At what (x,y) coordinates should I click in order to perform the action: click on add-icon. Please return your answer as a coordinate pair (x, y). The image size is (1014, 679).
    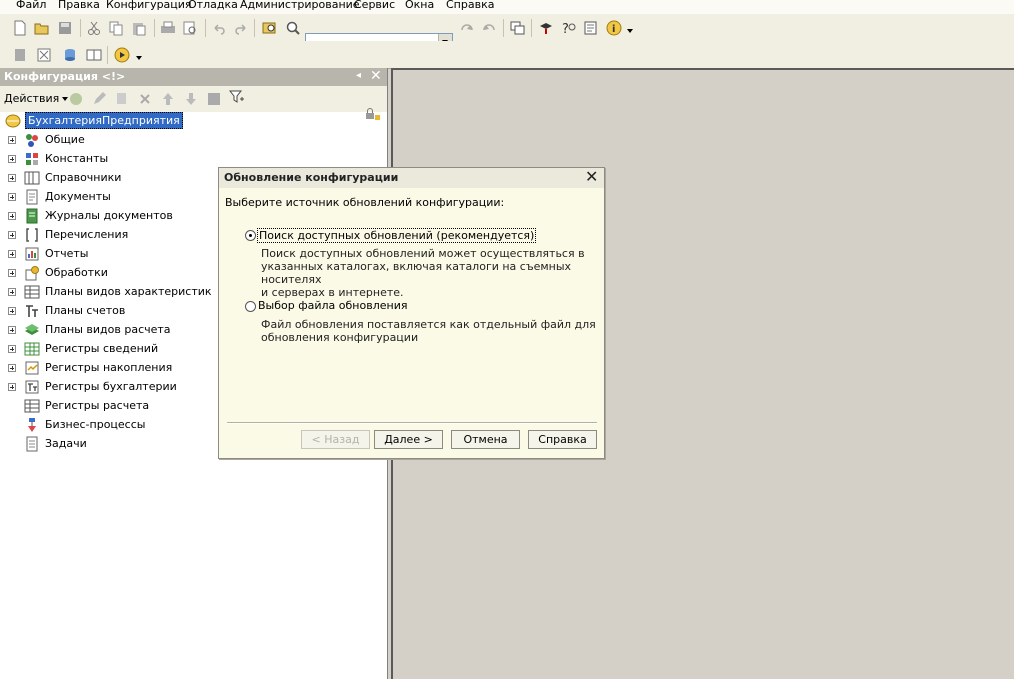
    Looking at the image, I should click on (76, 99).